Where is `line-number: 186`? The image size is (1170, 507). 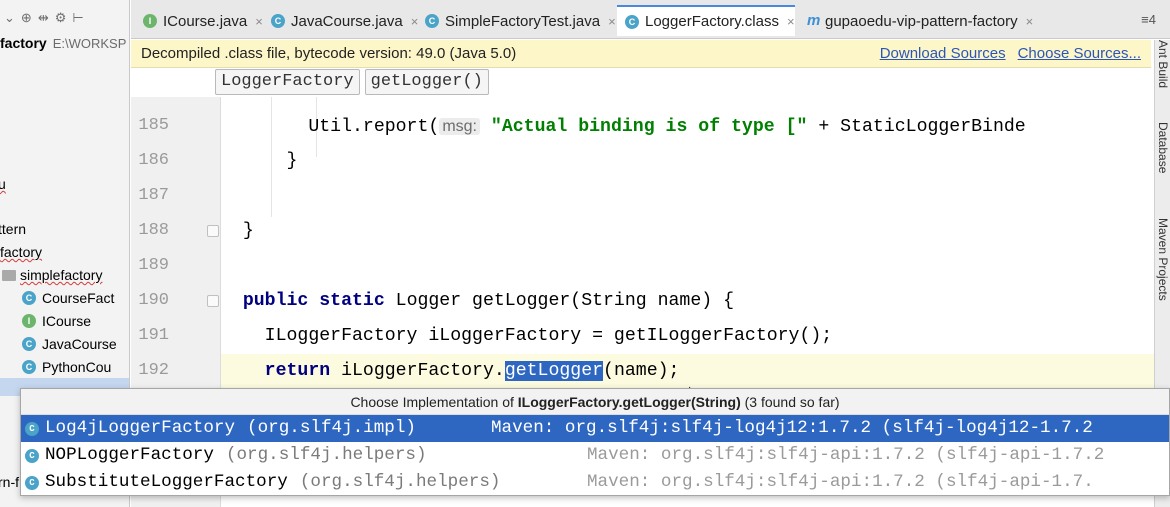 line-number: 186 is located at coordinates (153, 160).